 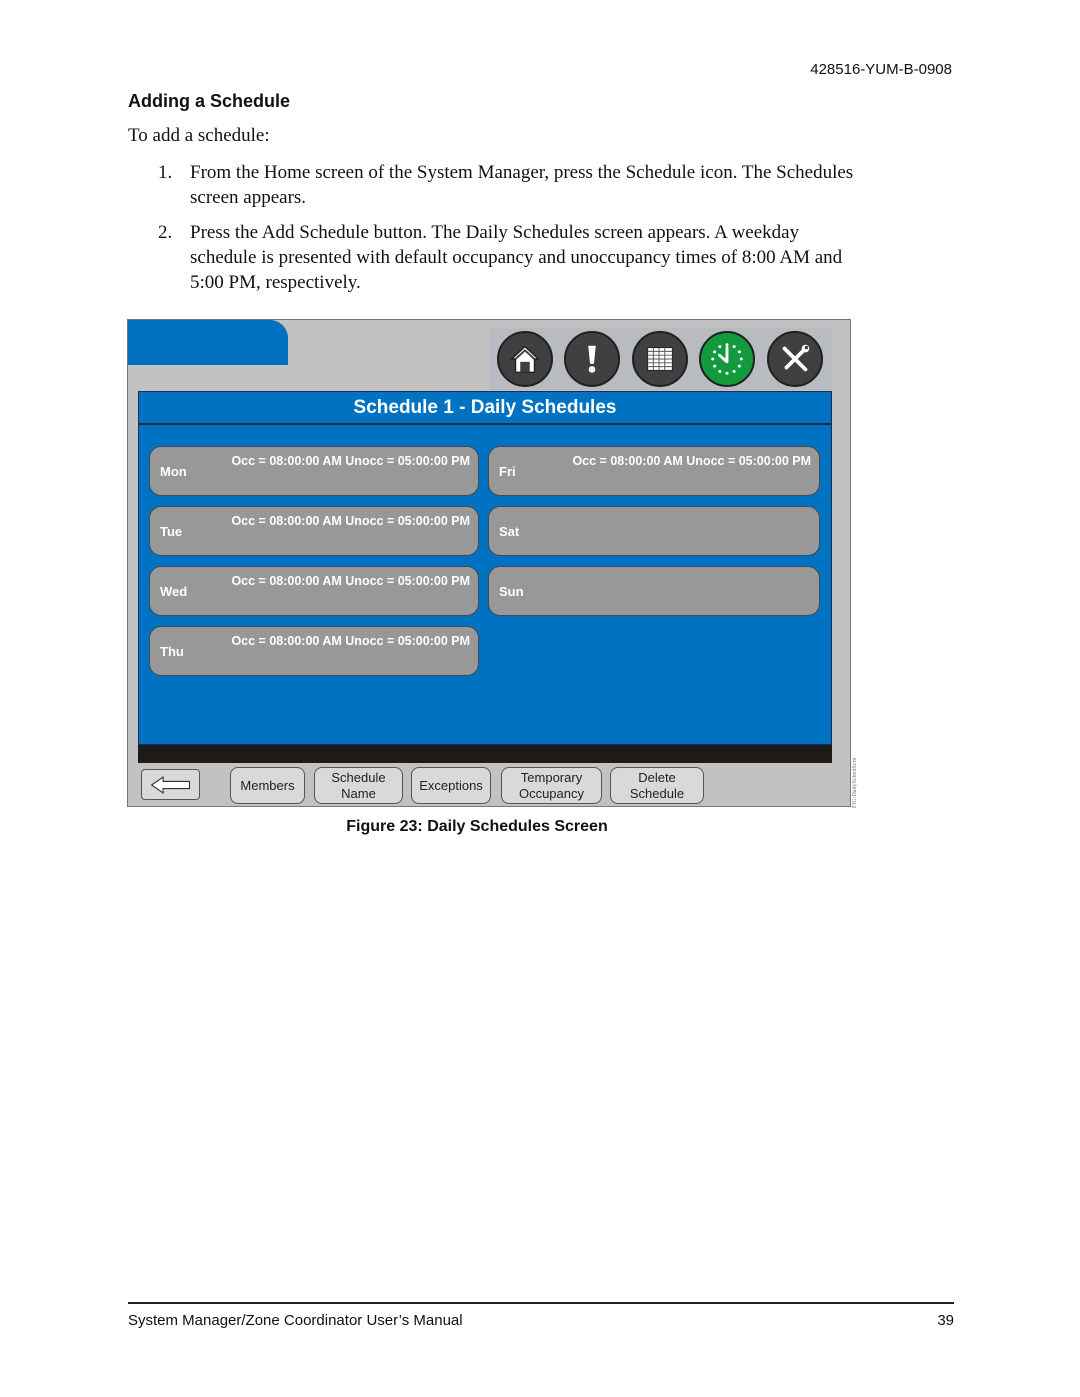 I want to click on back-button, so click(x=170, y=784).